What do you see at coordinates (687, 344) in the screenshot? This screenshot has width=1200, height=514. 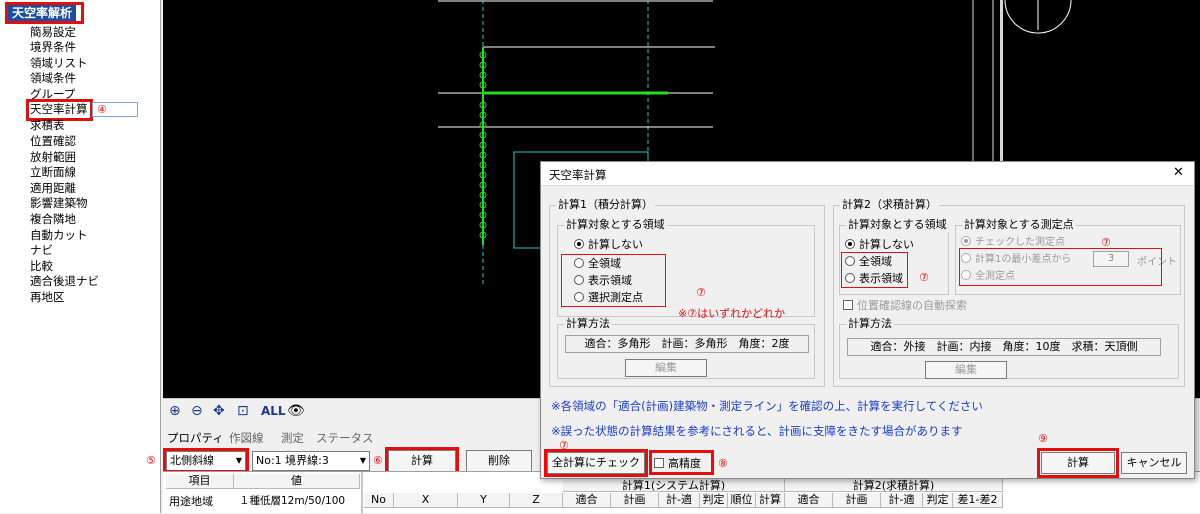 I see `calc1-method-field: 適合：多角形 計画：多角形 角度：2度` at bounding box center [687, 344].